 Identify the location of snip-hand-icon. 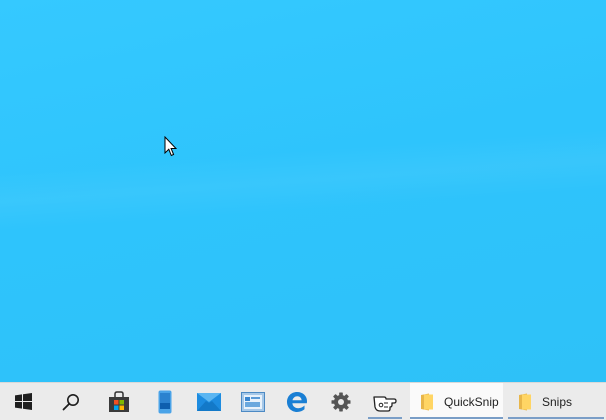
(385, 403).